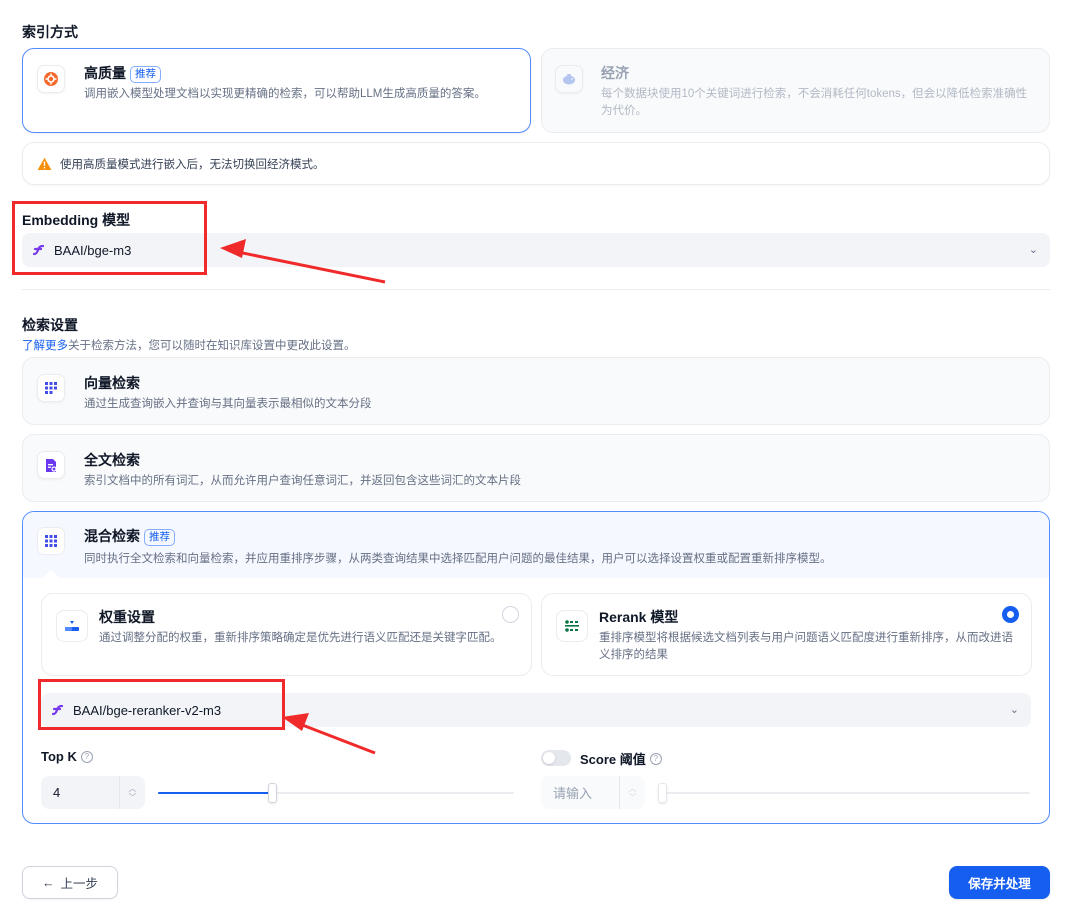 The image size is (1080, 913). Describe the element at coordinates (615, 73) in the screenshot. I see `economy-title: 经济` at that location.